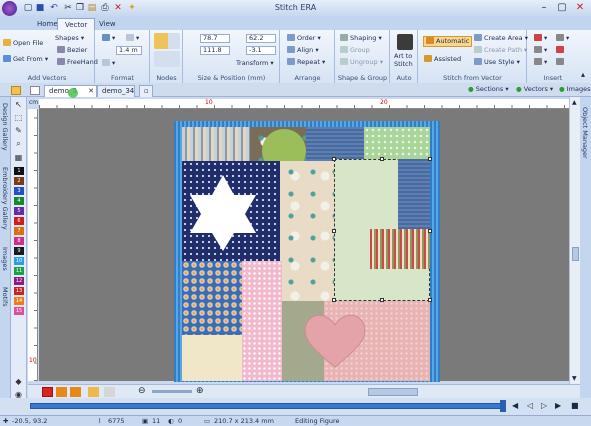 This screenshot has width=591, height=426. What do you see at coordinates (336, 145) in the screenshot?
I see `patch-denim-top` at bounding box center [336, 145].